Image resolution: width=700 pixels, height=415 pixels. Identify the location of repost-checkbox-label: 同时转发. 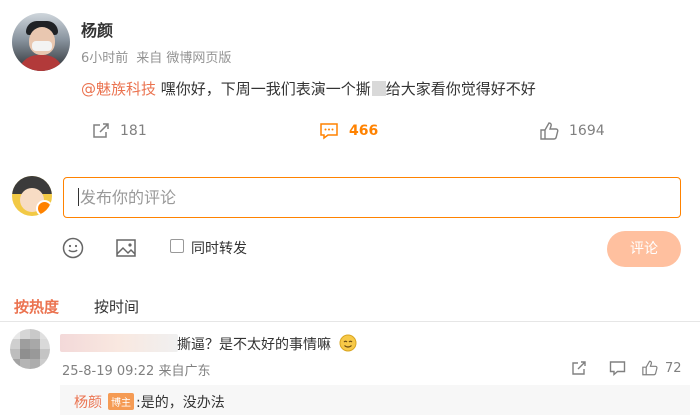
(219, 248).